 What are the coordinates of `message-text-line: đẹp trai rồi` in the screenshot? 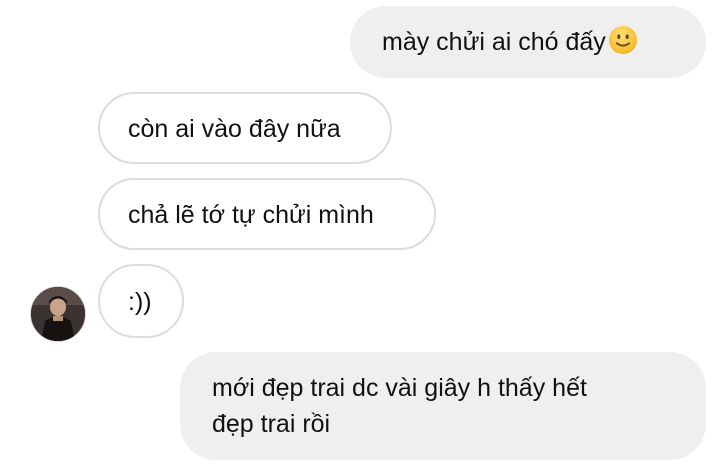 It's located at (271, 424).